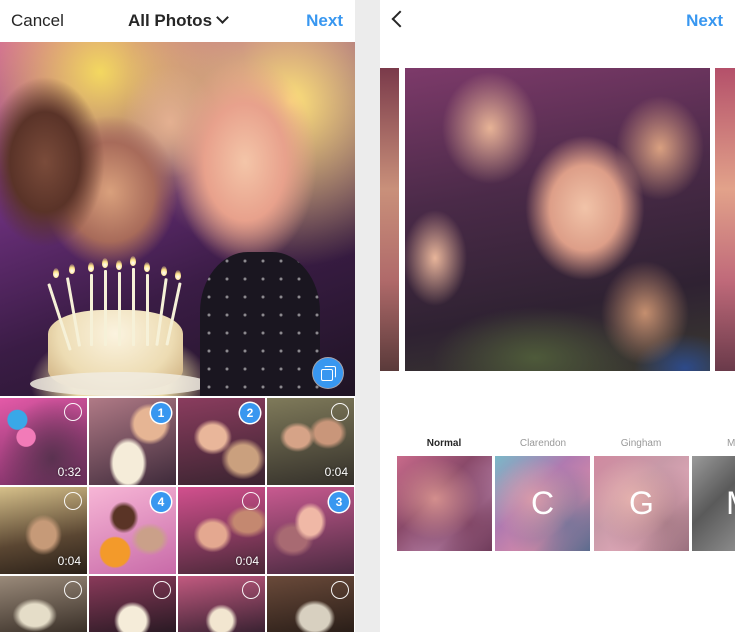 The width and height of the screenshot is (735, 632). Describe the element at coordinates (250, 413) in the screenshot. I see `selection-number-badge: 2` at that location.